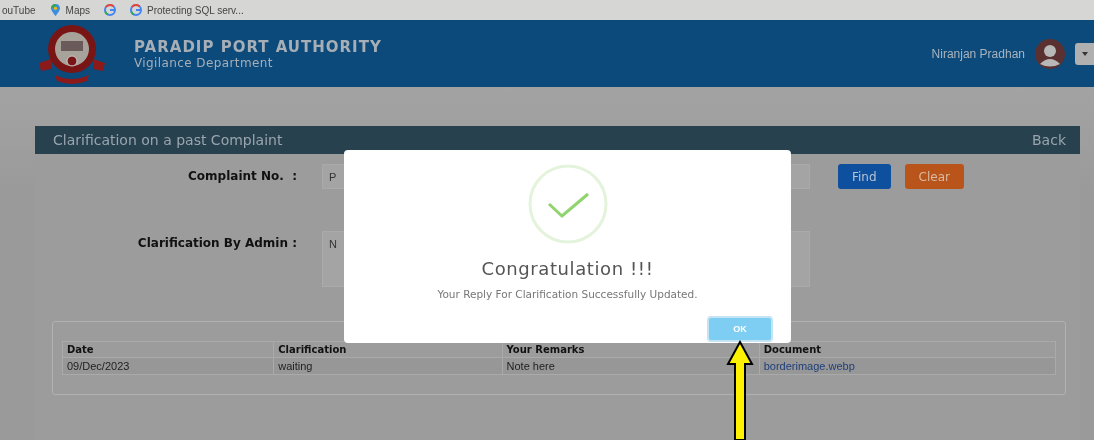 The image size is (1094, 440). What do you see at coordinates (72, 53) in the screenshot?
I see `emblem-logo` at bounding box center [72, 53].